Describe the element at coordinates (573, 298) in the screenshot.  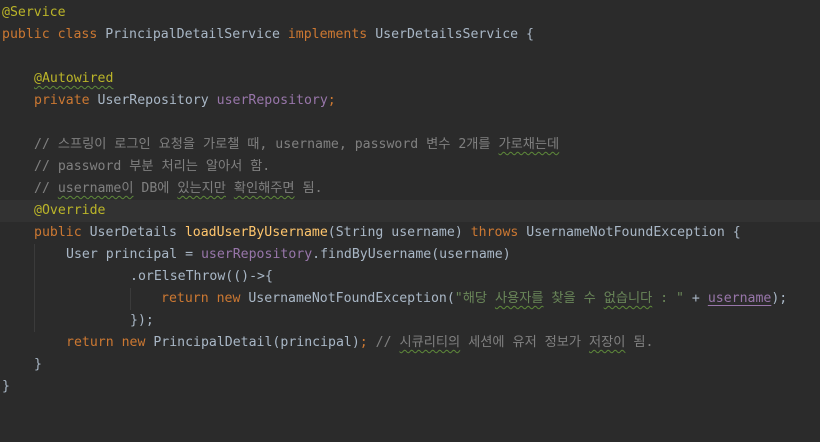
I see `string-literal: 찾을 수` at that location.